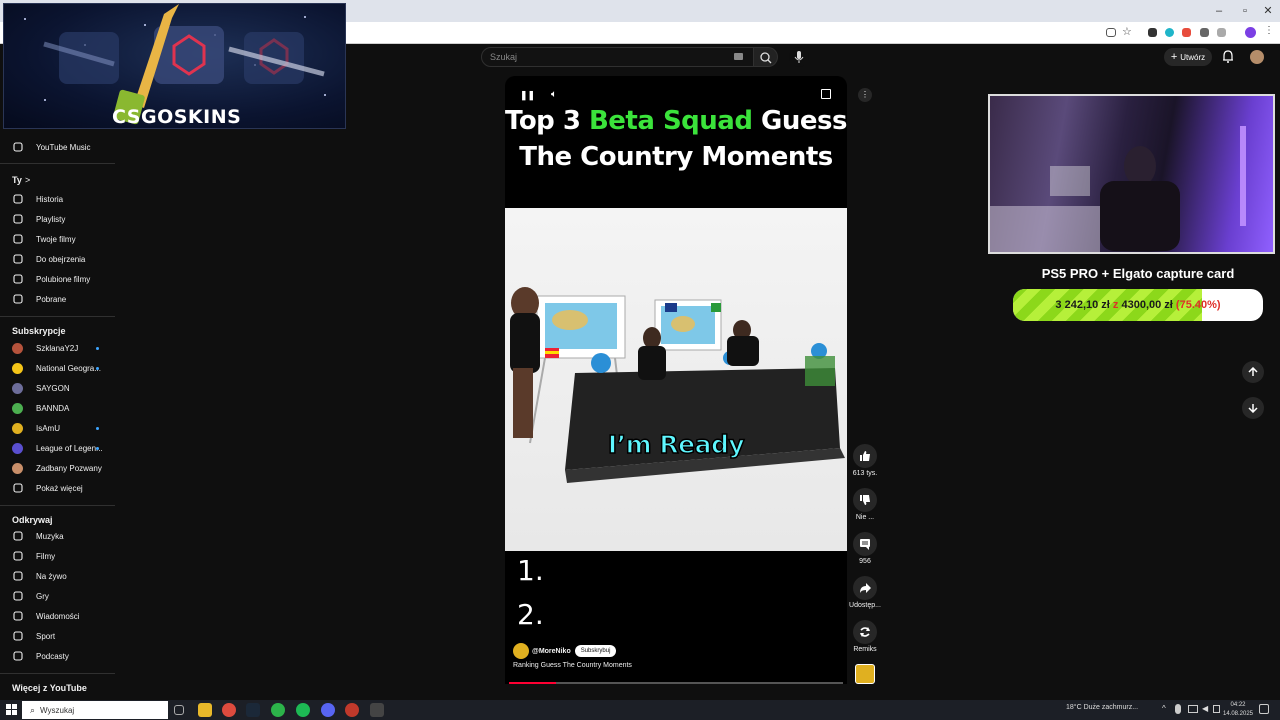  Describe the element at coordinates (17, 180) in the screenshot. I see `you-section-header: Ty` at that location.